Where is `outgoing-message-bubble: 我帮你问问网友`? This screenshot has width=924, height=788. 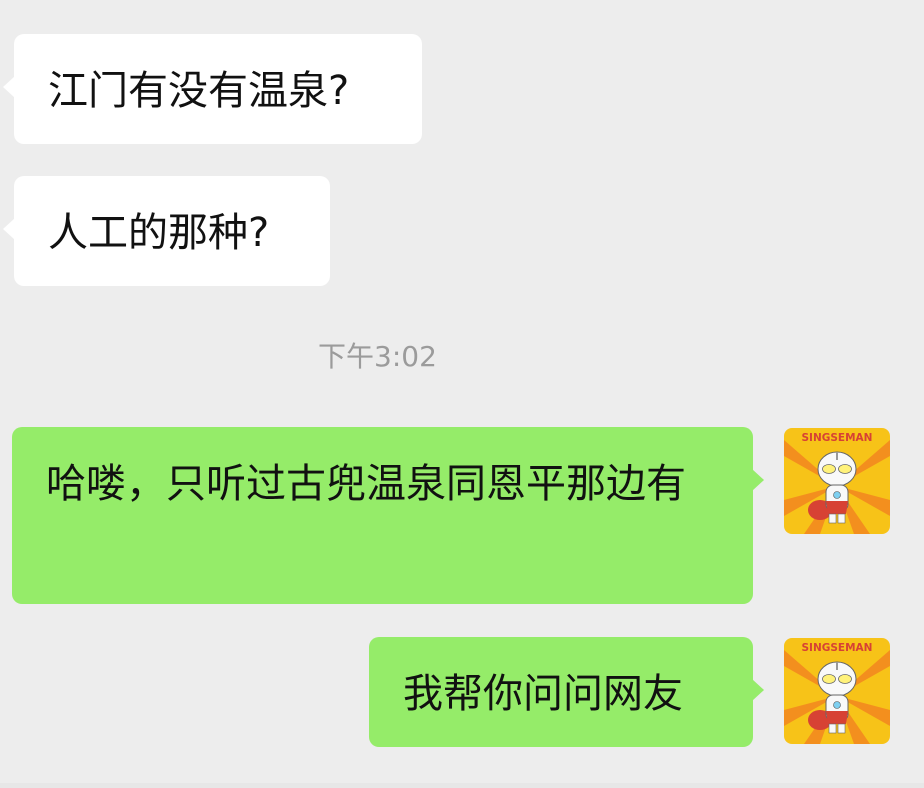
outgoing-message-bubble: 我帮你问问网友 is located at coordinates (566, 692).